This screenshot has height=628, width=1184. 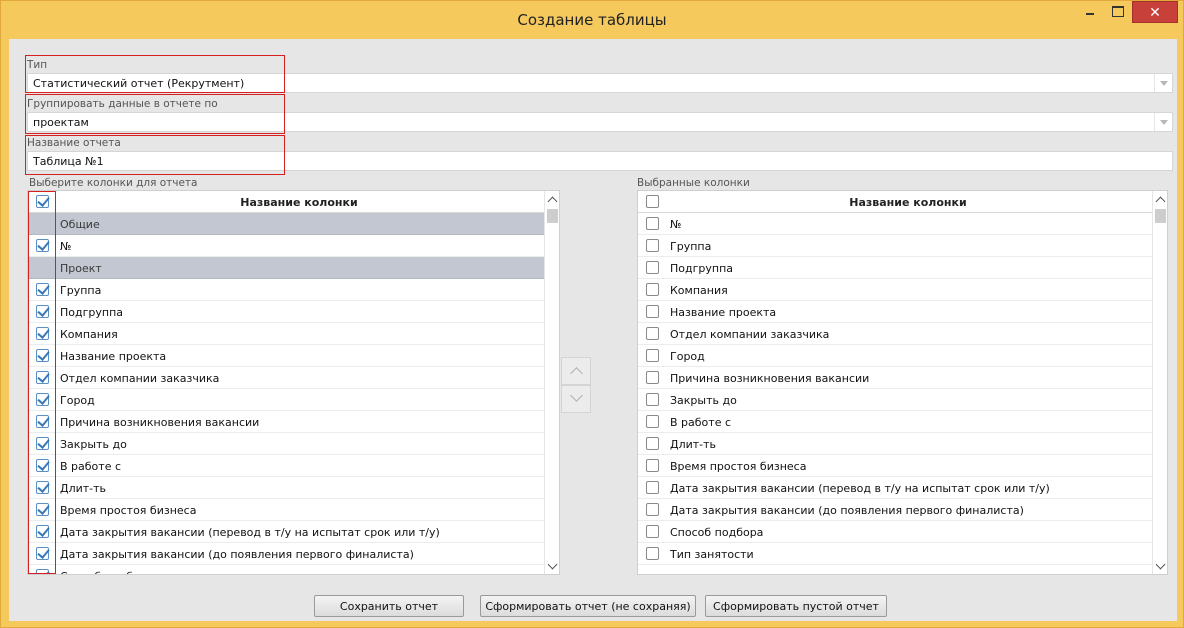 I want to click on column-name: Причина возникновения вакансии, so click(x=770, y=378).